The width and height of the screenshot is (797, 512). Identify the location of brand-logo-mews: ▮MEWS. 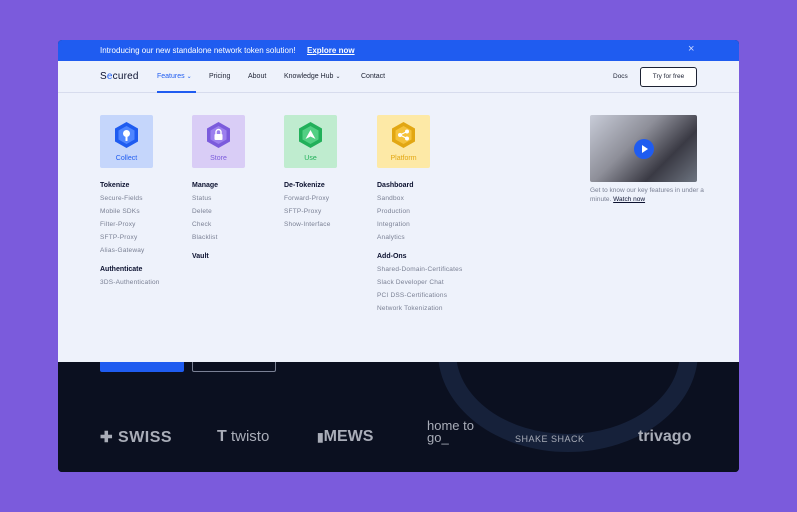
(345, 436).